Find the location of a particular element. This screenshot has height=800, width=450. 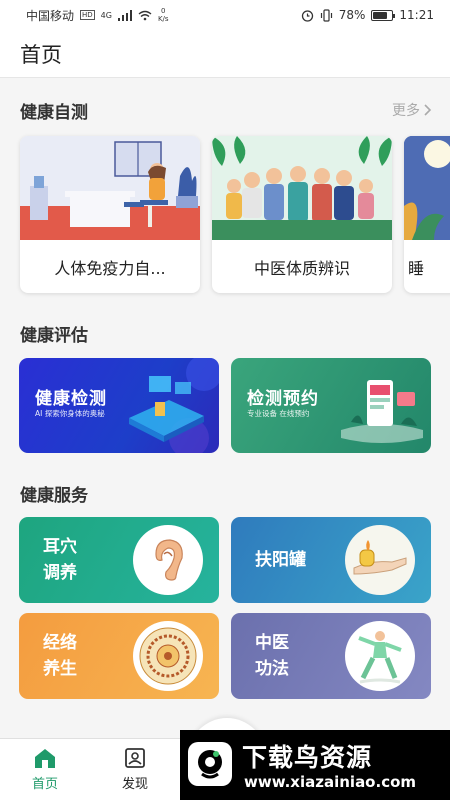

bird-logo-icon is located at coordinates (210, 764).